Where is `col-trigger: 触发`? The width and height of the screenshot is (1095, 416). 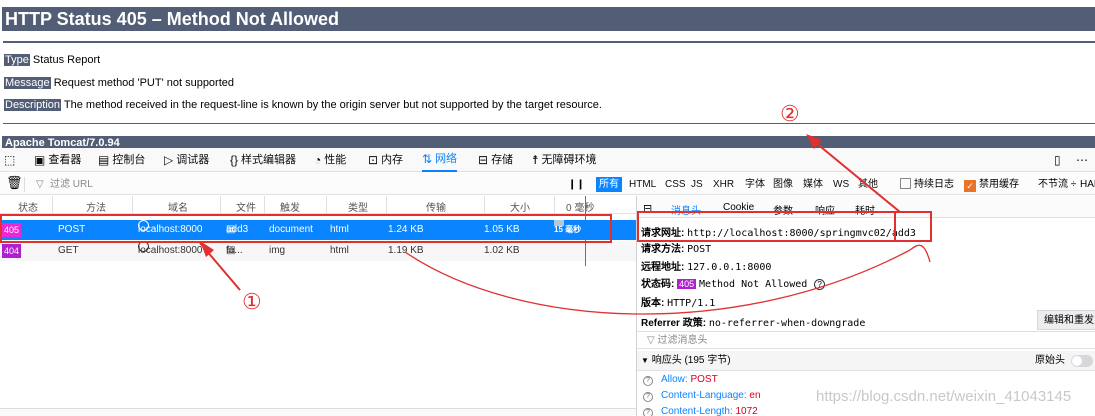
col-trigger: 触发 is located at coordinates (290, 206).